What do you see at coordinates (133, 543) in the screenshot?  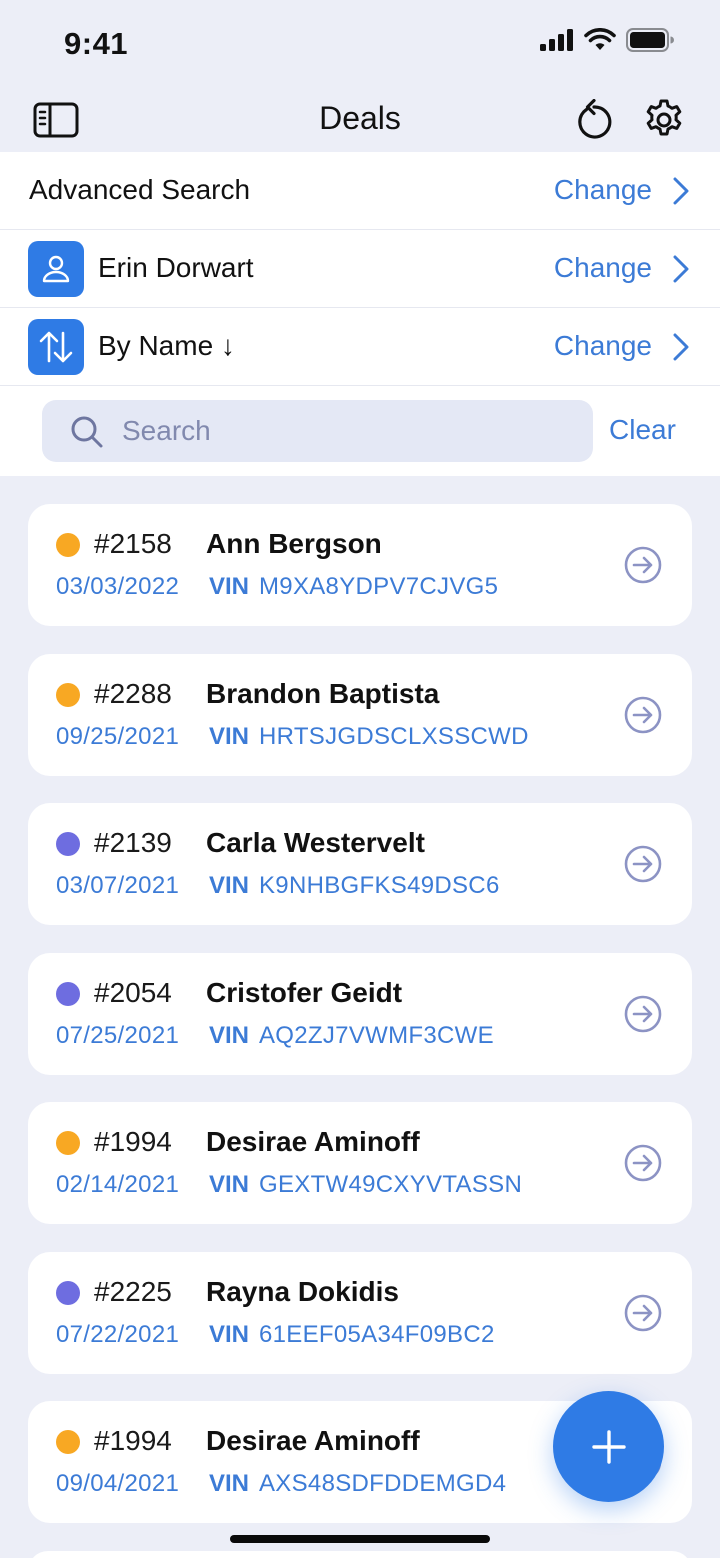 I see `deal-number: #2158` at bounding box center [133, 543].